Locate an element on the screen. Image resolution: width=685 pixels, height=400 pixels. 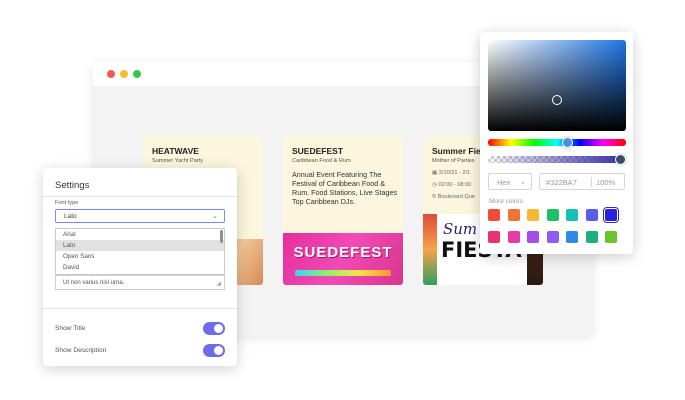
card-title: SUEDEFEST is located at coordinates (318, 151).